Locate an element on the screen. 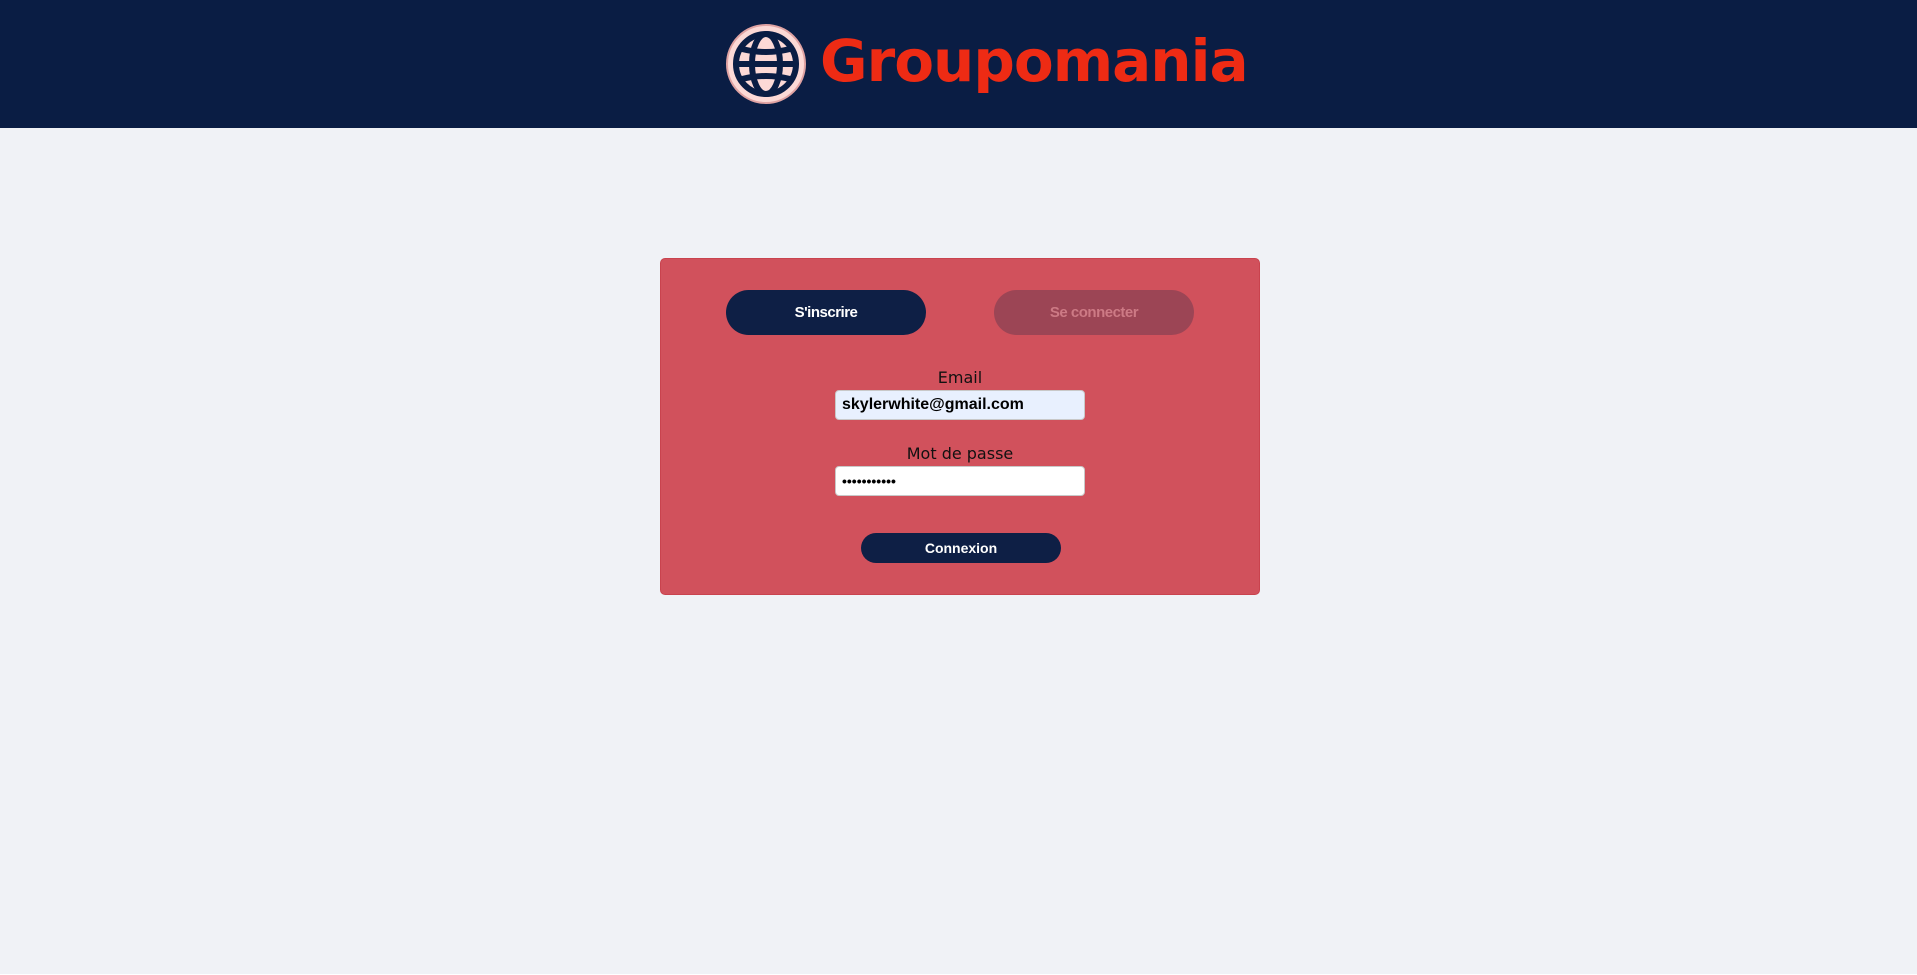 Image resolution: width=1917 pixels, height=975 pixels. password-field is located at coordinates (960, 481).